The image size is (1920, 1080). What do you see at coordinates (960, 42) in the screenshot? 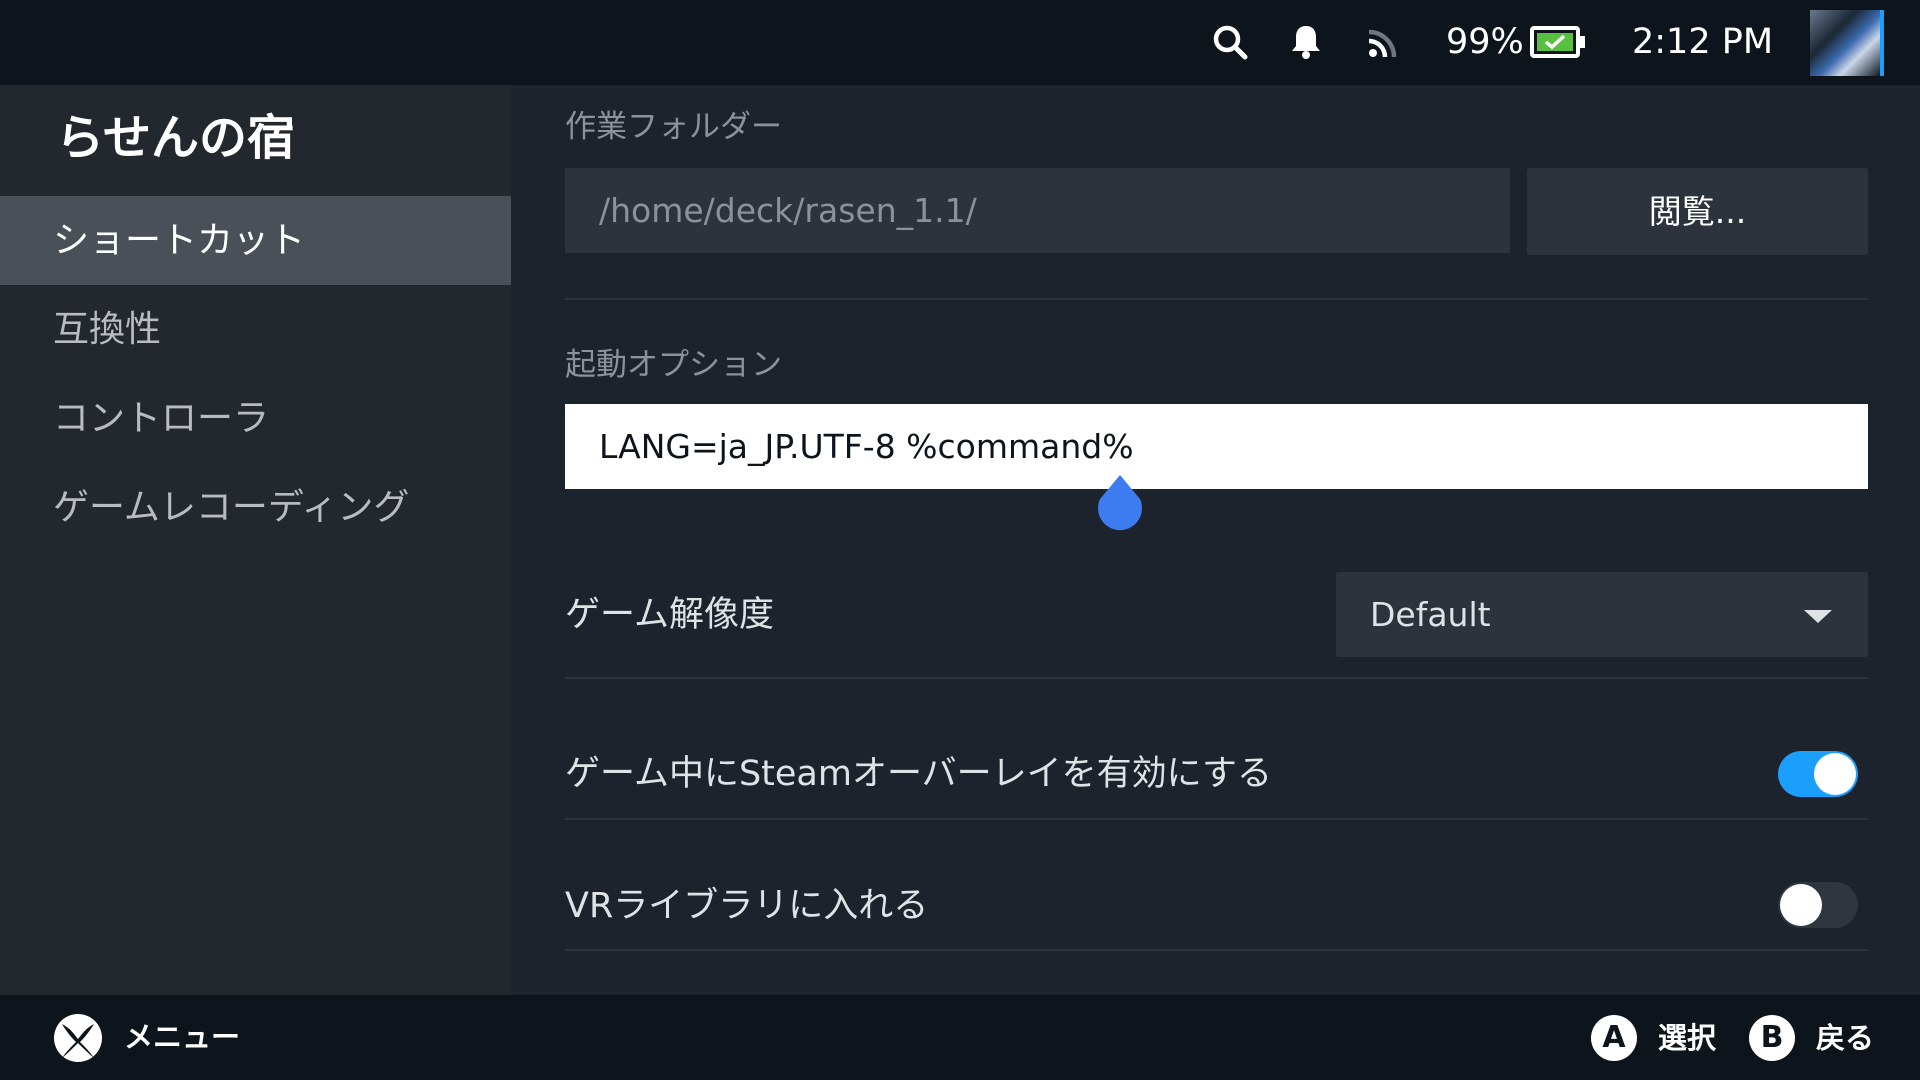
I see `top-status-bar: 99% 2:12 PM` at bounding box center [960, 42].